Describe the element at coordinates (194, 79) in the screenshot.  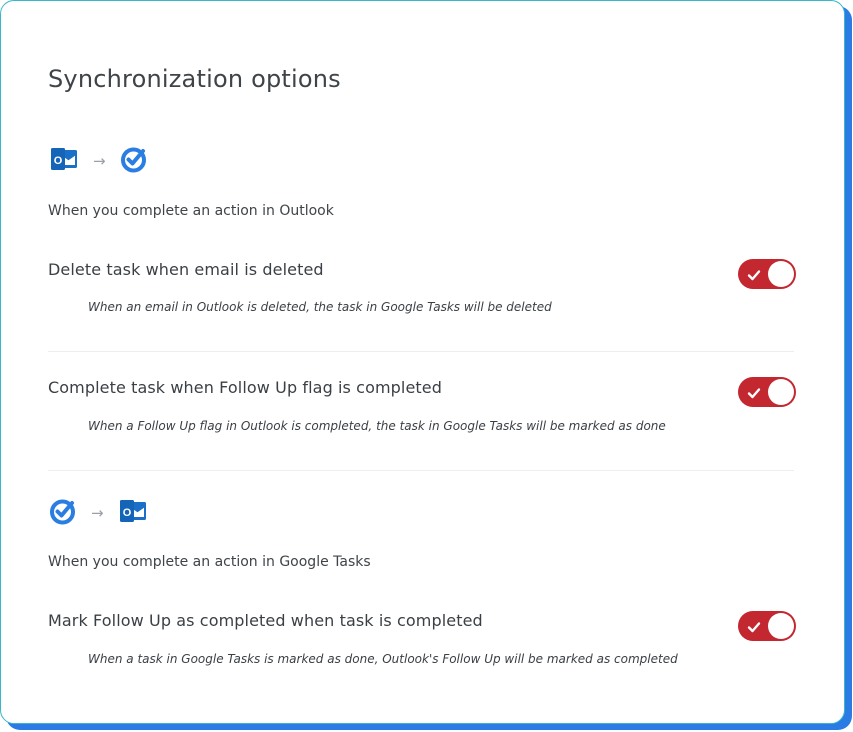
I see `page-title: Synchronization options` at that location.